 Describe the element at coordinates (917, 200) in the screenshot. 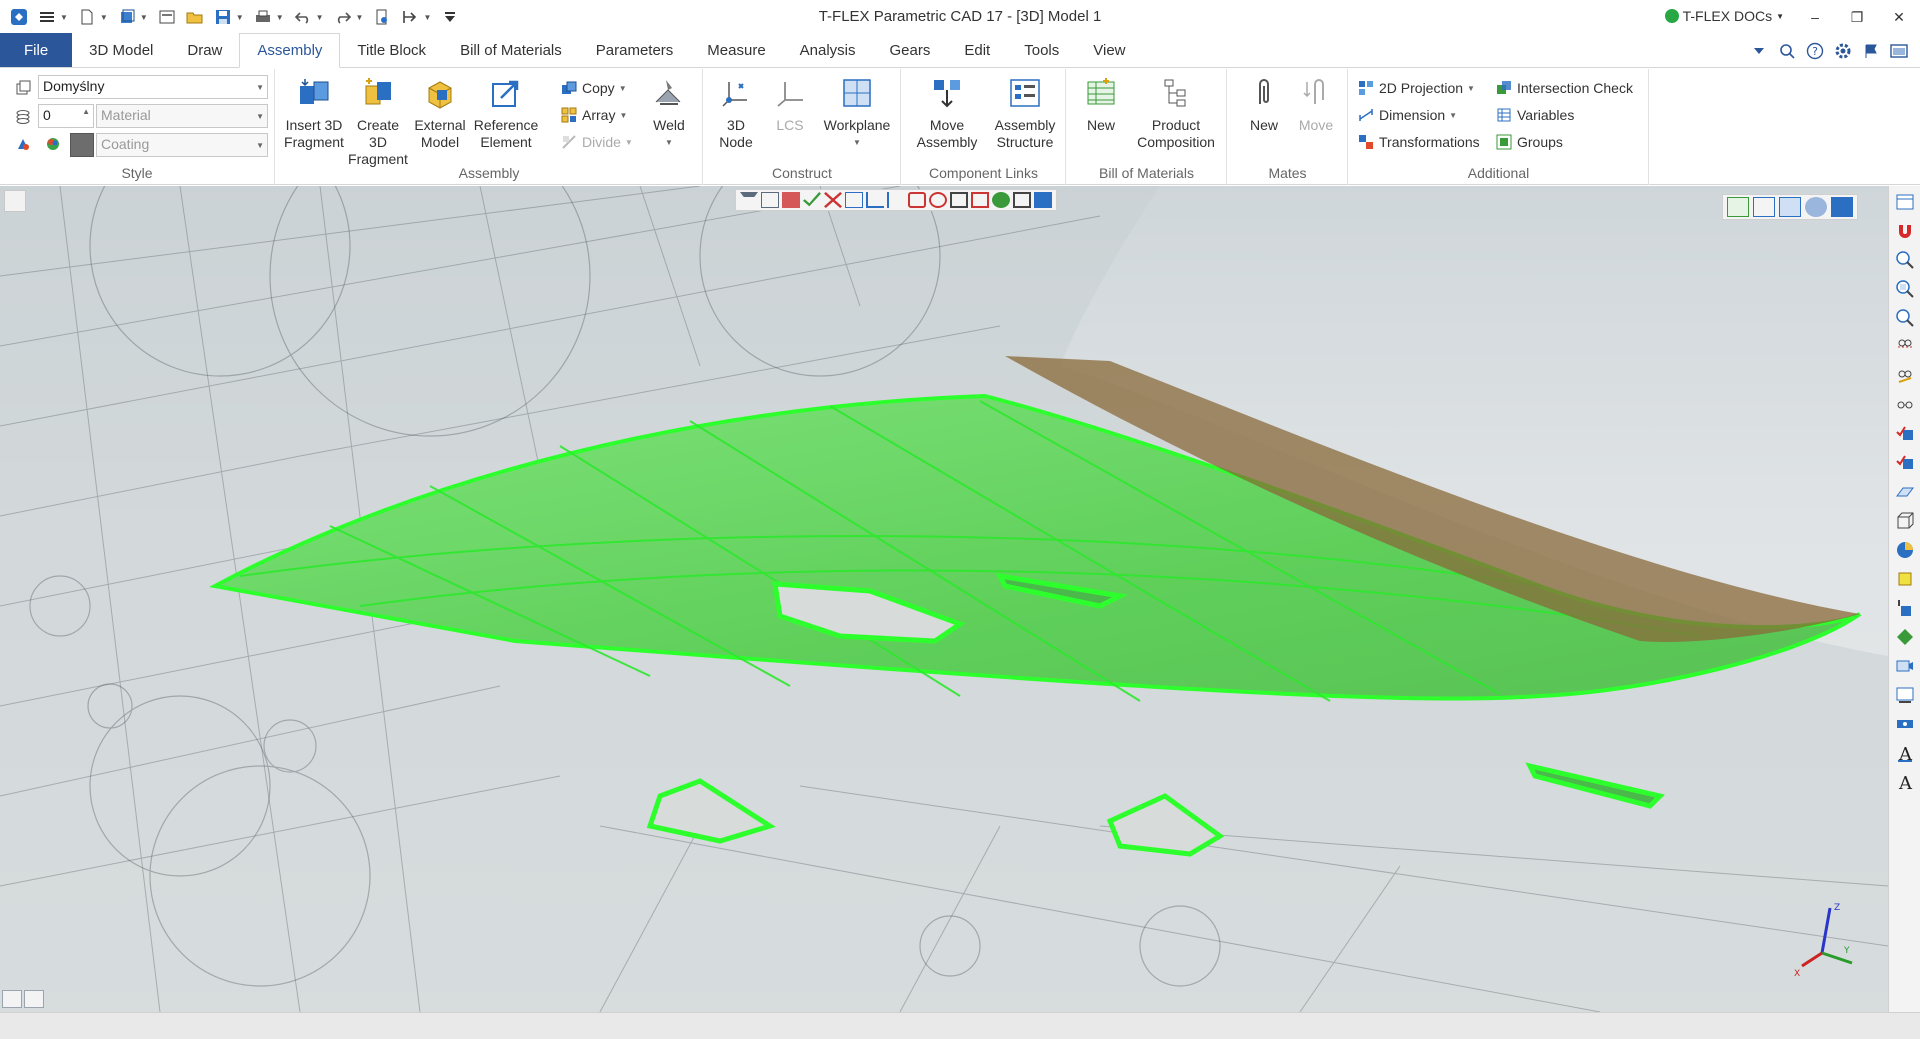

I see `select-body-icon` at that location.